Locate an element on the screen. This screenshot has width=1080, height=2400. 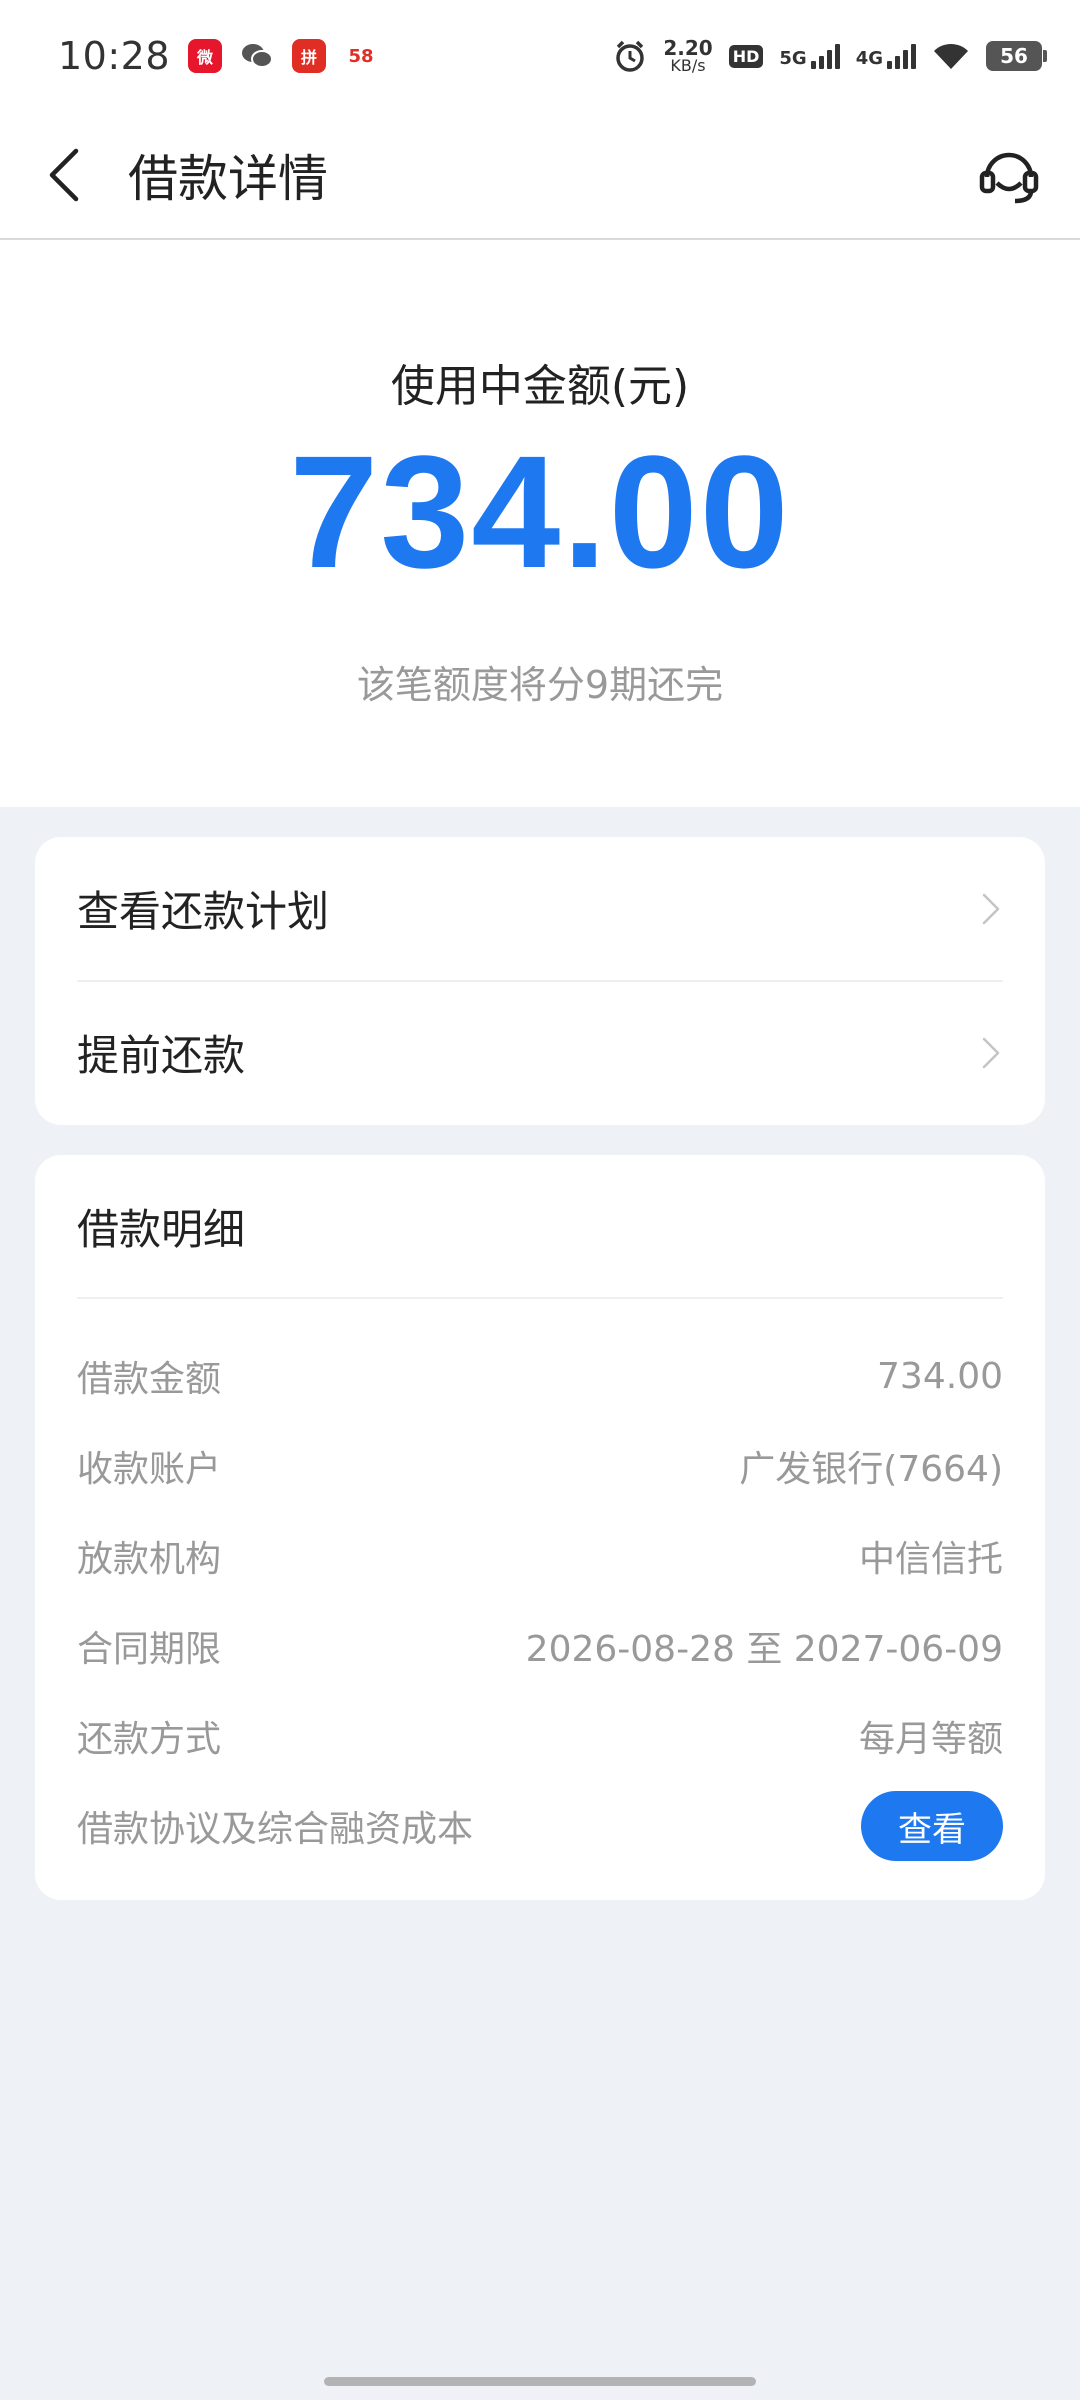
net-speed: 2.20 KB/s is located at coordinates (687, 56).